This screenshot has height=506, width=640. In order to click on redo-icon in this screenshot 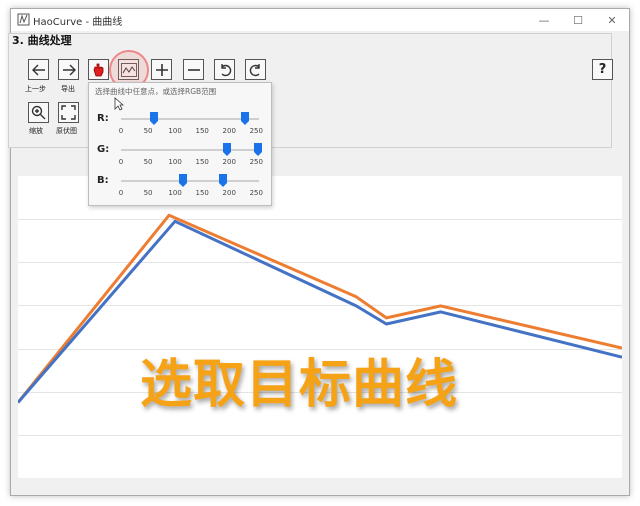, I will do `click(254, 69)`.